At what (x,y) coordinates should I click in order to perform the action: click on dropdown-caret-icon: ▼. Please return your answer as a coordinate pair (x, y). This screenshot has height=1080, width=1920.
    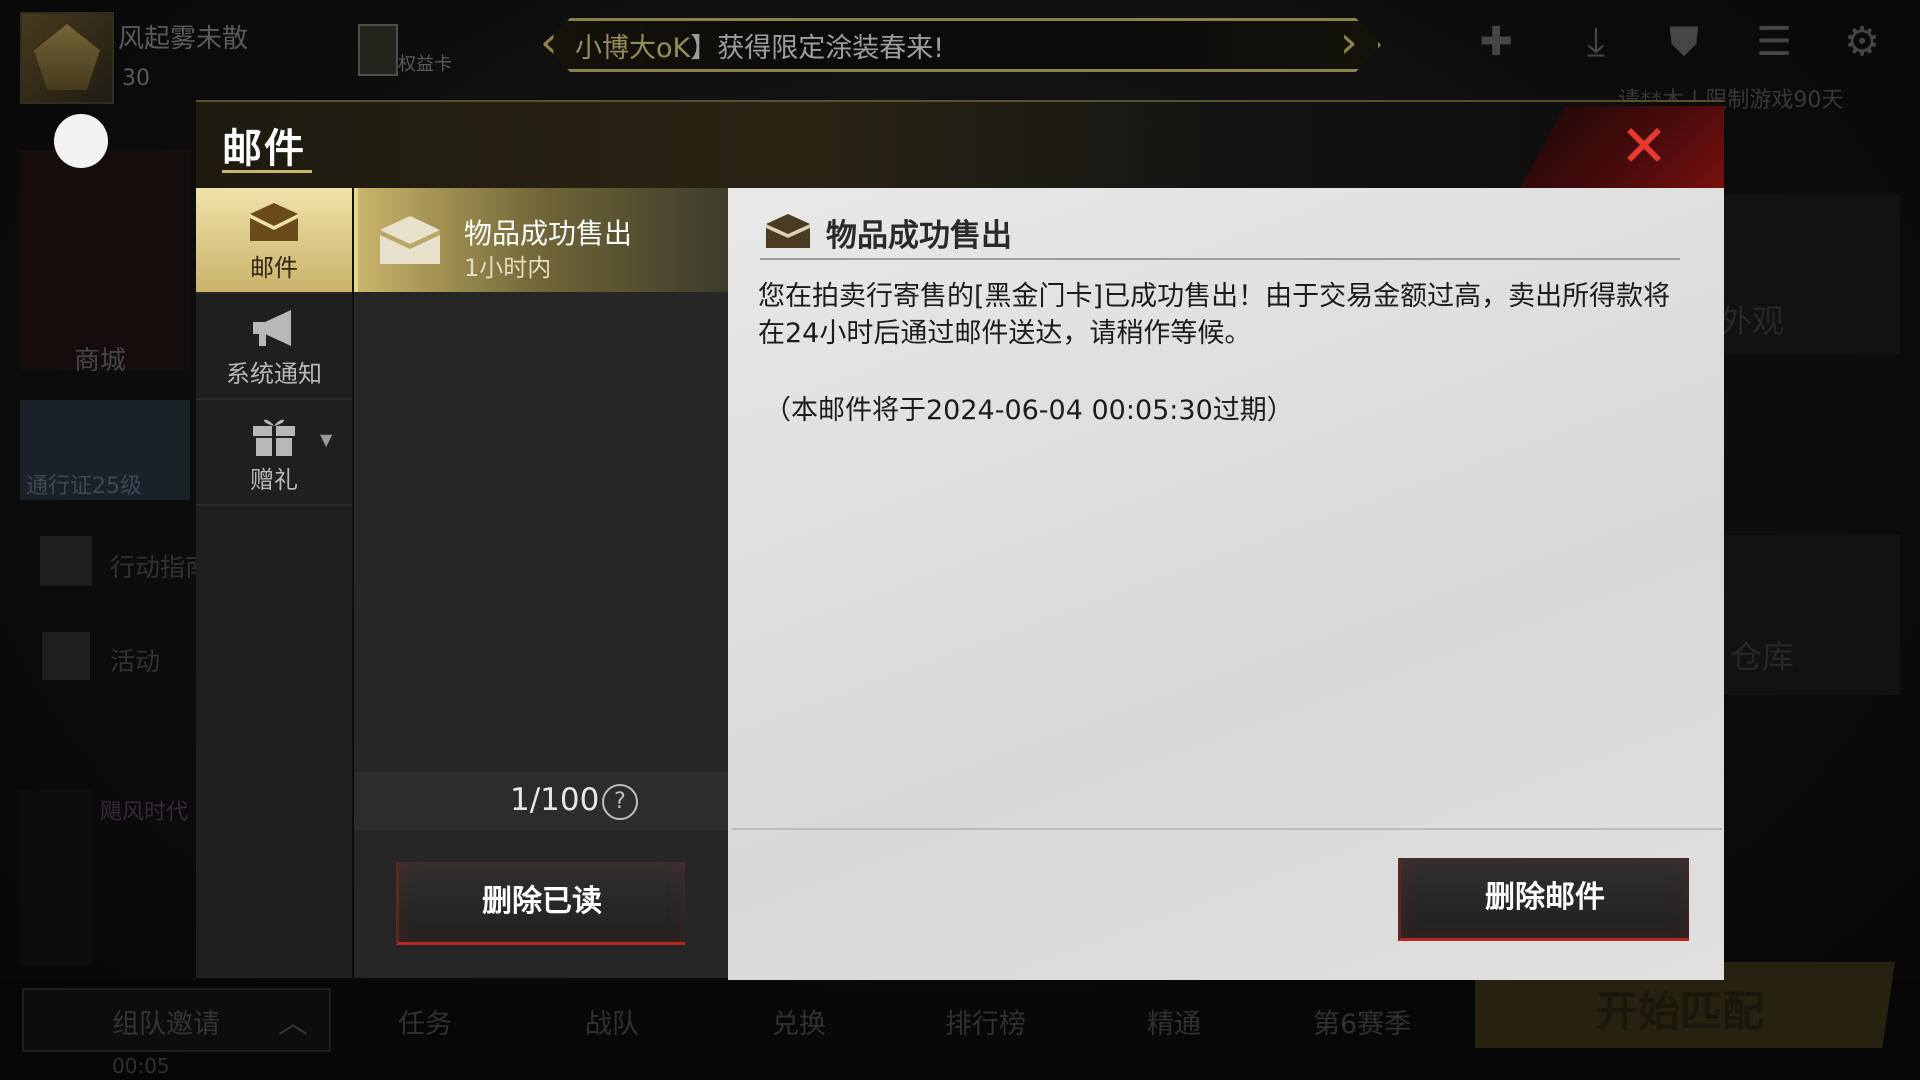
    Looking at the image, I should click on (326, 439).